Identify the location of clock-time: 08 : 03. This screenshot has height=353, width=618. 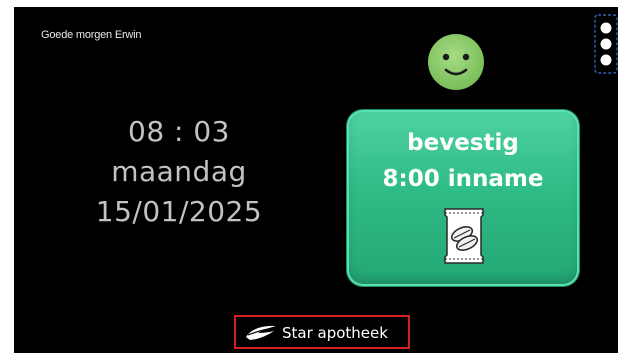
(179, 131).